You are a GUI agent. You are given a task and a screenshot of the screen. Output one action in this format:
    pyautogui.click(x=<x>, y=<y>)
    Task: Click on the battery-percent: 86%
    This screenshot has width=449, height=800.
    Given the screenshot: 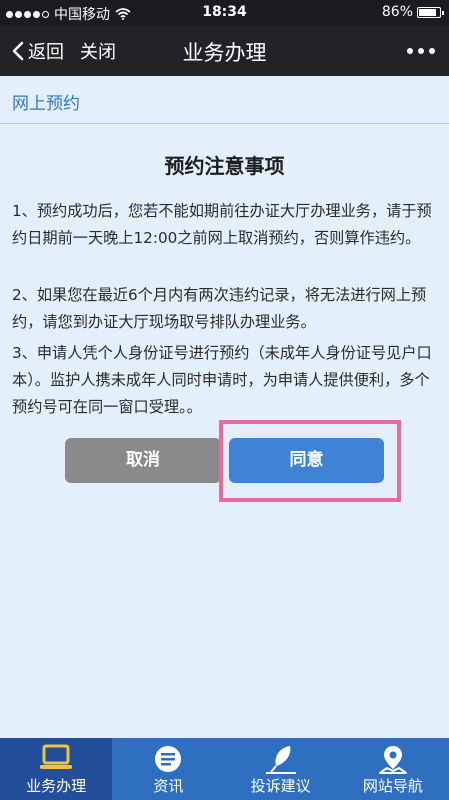 What is the action you would take?
    pyautogui.click(x=397, y=12)
    